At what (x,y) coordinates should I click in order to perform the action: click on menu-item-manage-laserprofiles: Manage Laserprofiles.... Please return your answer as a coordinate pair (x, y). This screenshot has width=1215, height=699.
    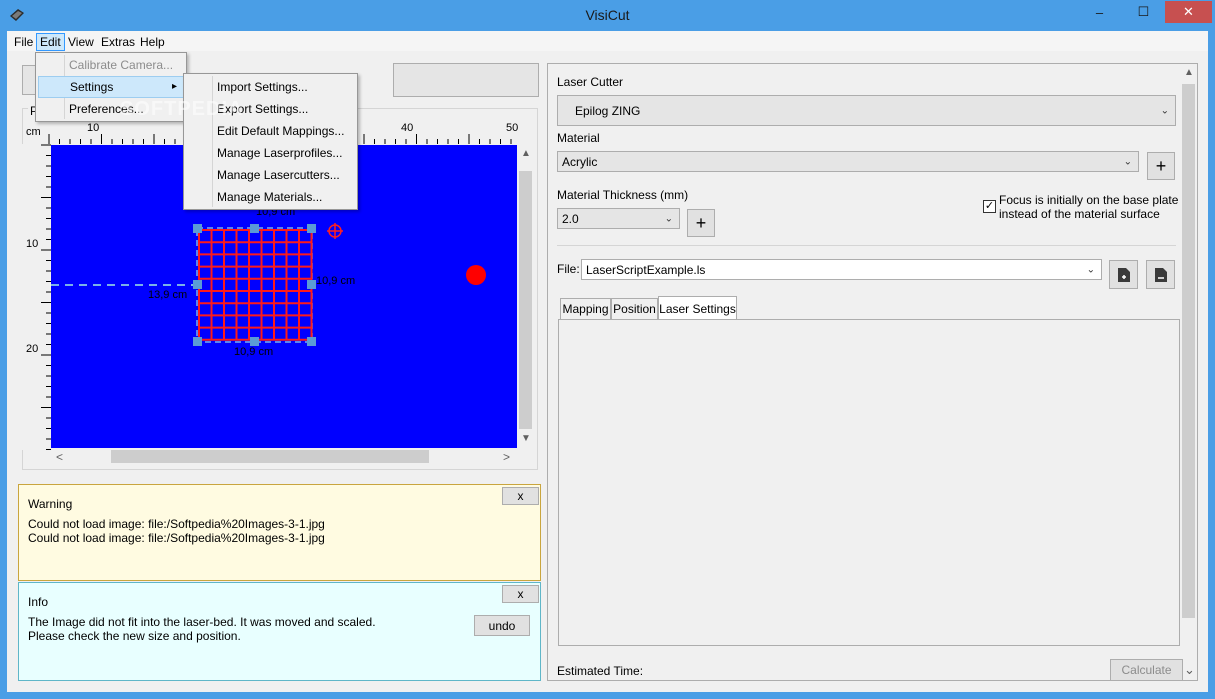
    Looking at the image, I should click on (264, 153).